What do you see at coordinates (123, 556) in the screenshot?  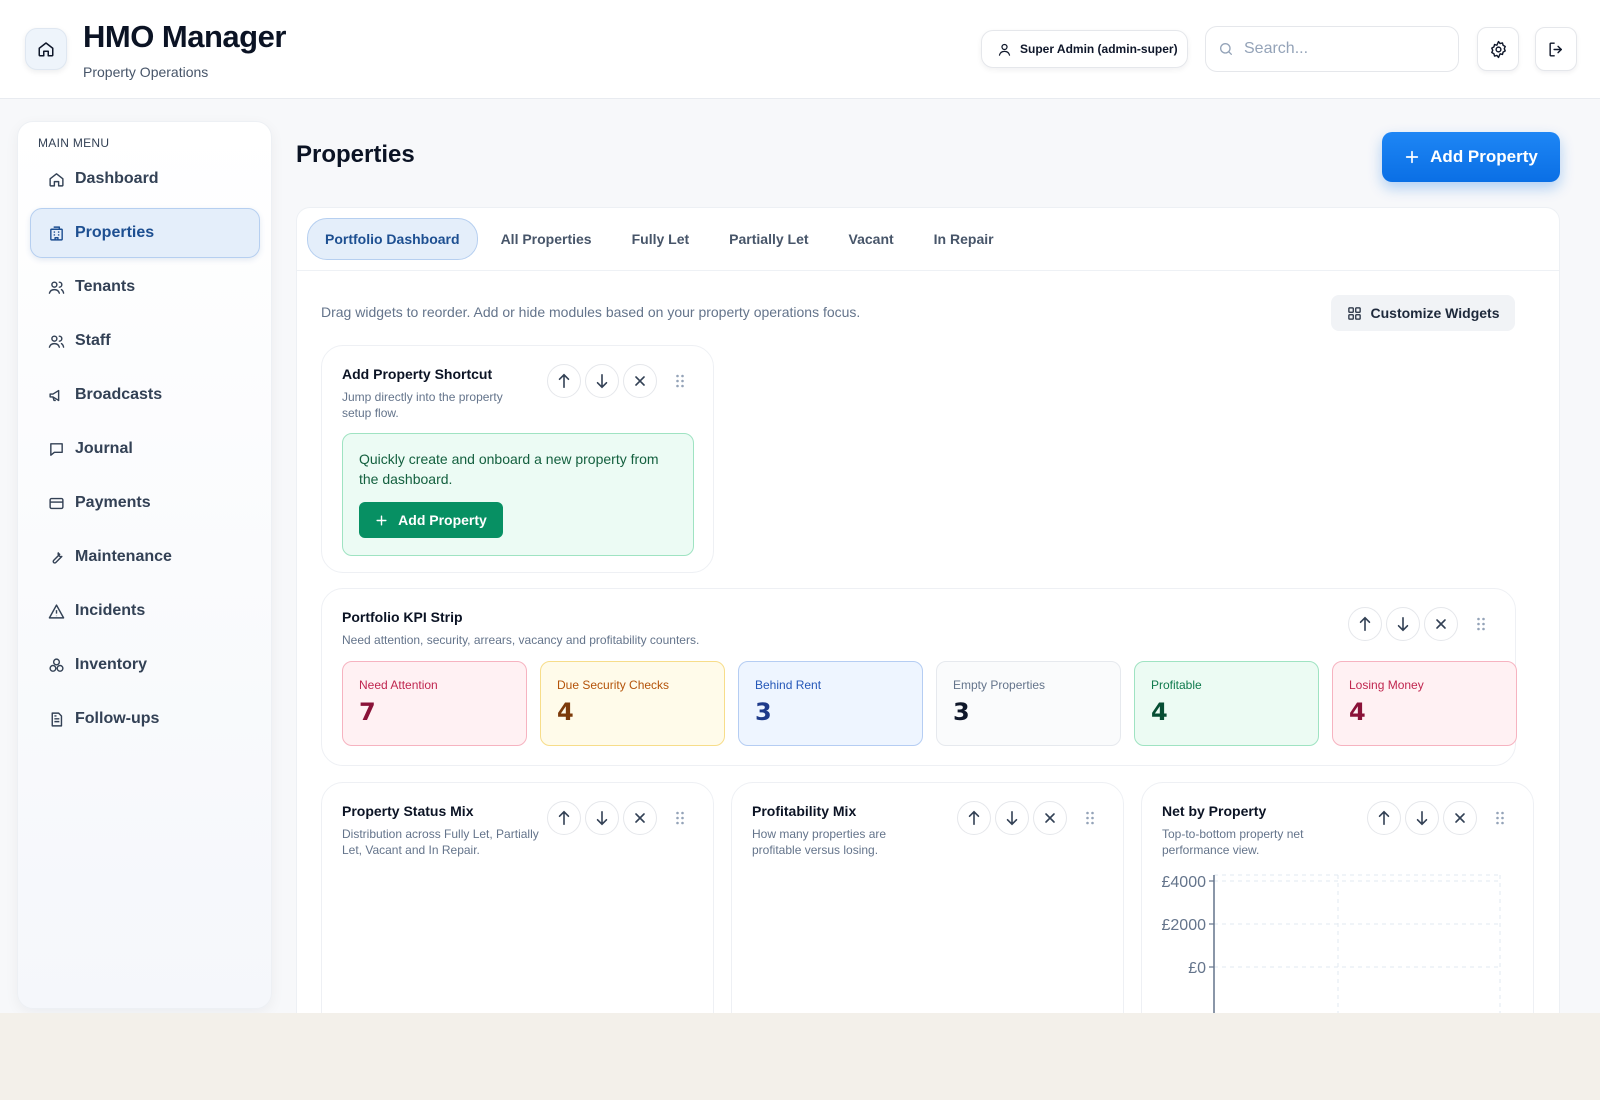 I see `sidebar-item-label: Maintenance` at bounding box center [123, 556].